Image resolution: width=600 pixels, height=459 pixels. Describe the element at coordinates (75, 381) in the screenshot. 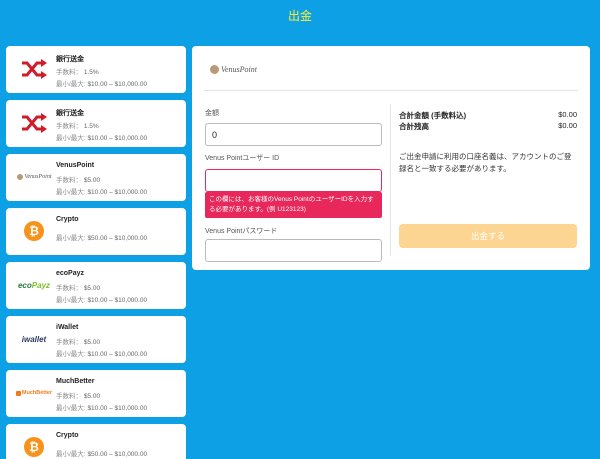

I see `method-name: MuchBetter` at that location.